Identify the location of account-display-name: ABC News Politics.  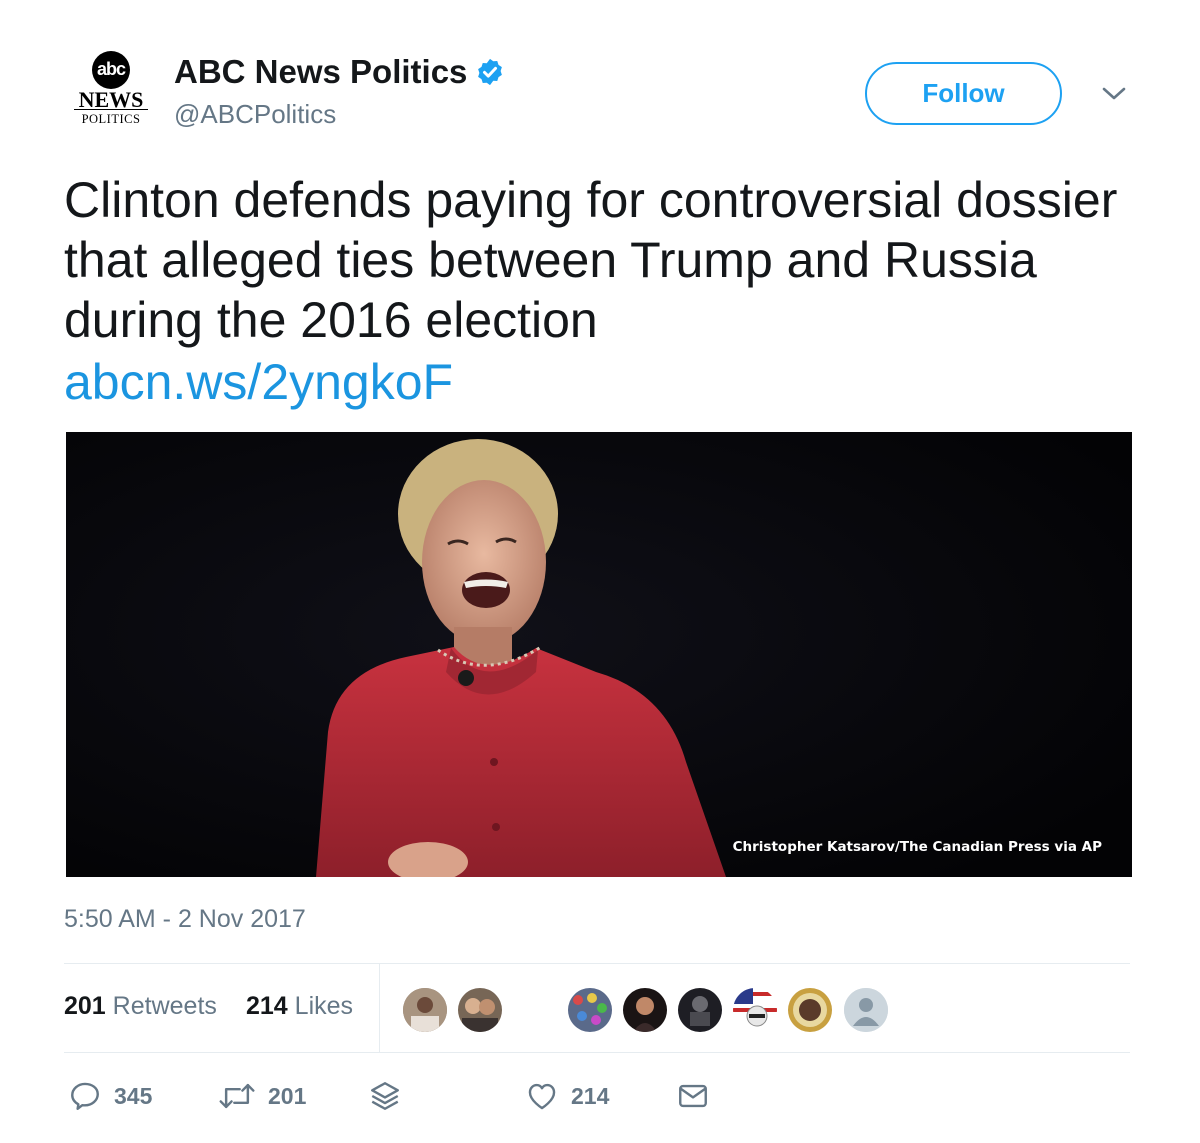
(320, 72).